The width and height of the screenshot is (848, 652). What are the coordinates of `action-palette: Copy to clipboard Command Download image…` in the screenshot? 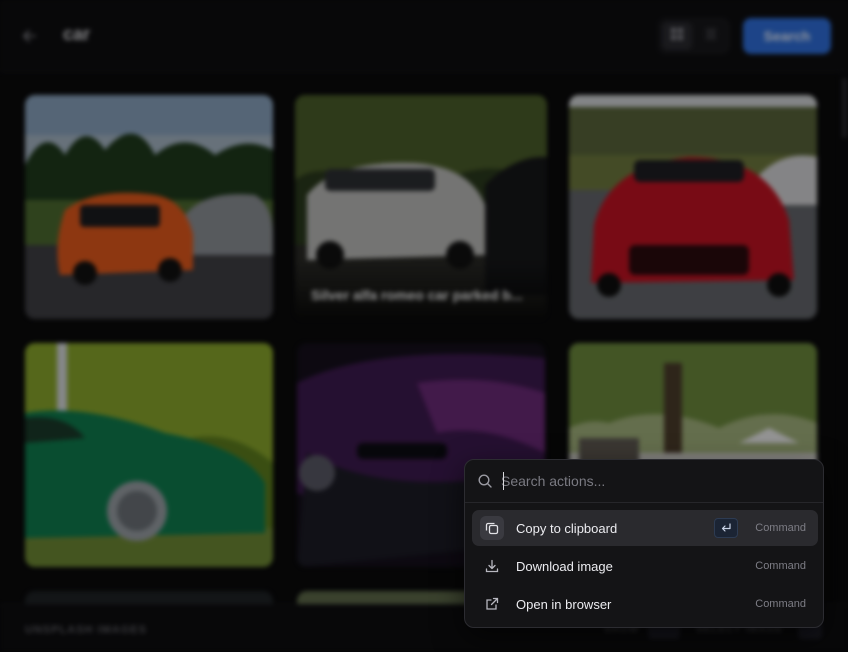 It's located at (644, 543).